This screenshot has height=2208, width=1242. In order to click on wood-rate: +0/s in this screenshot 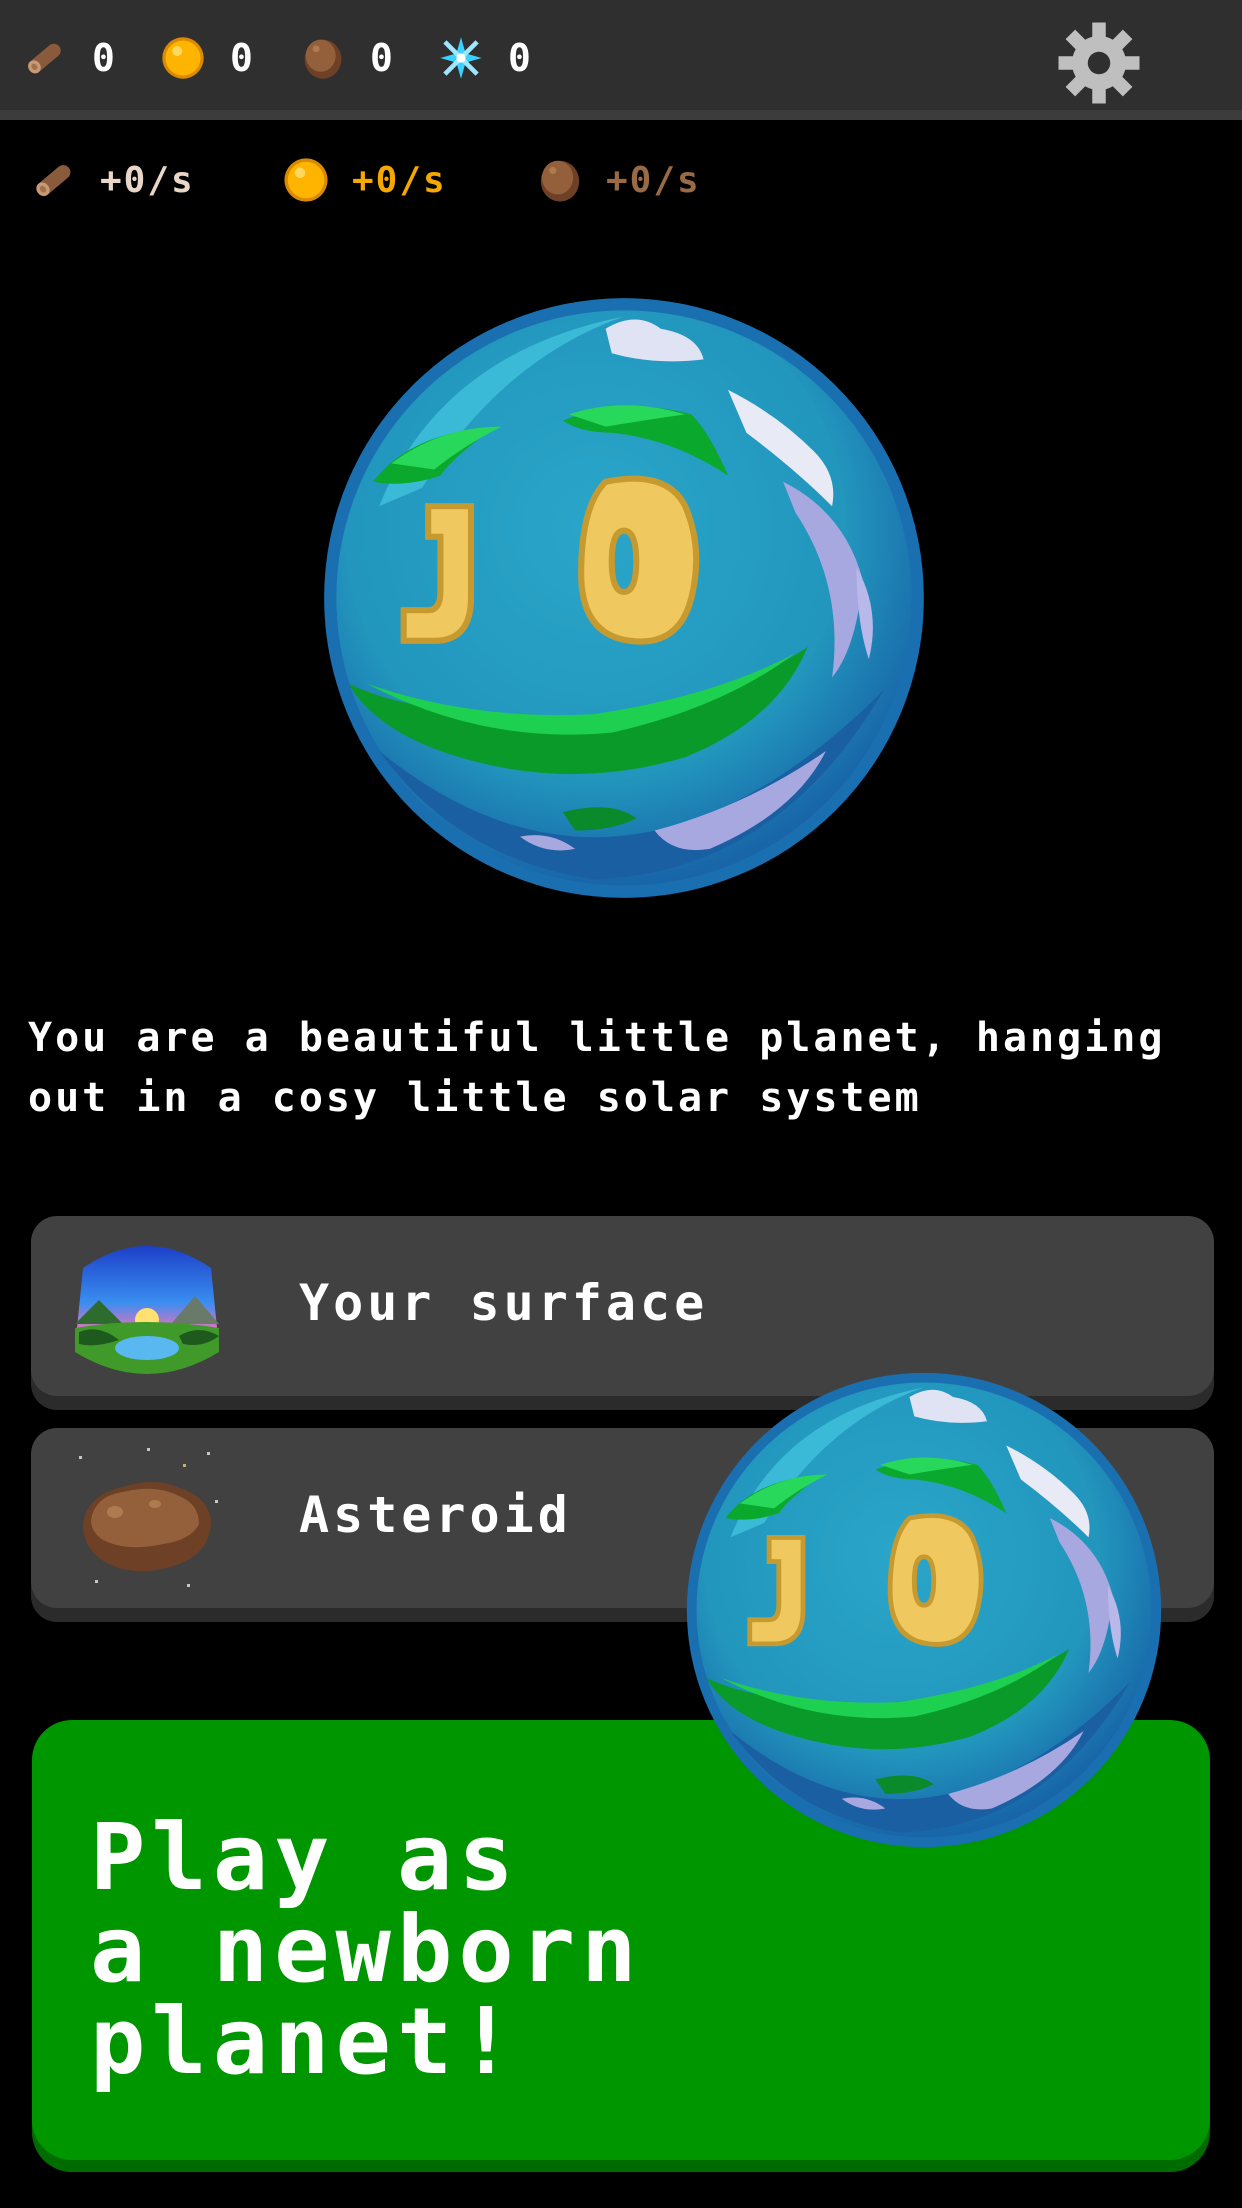, I will do `click(147, 180)`.